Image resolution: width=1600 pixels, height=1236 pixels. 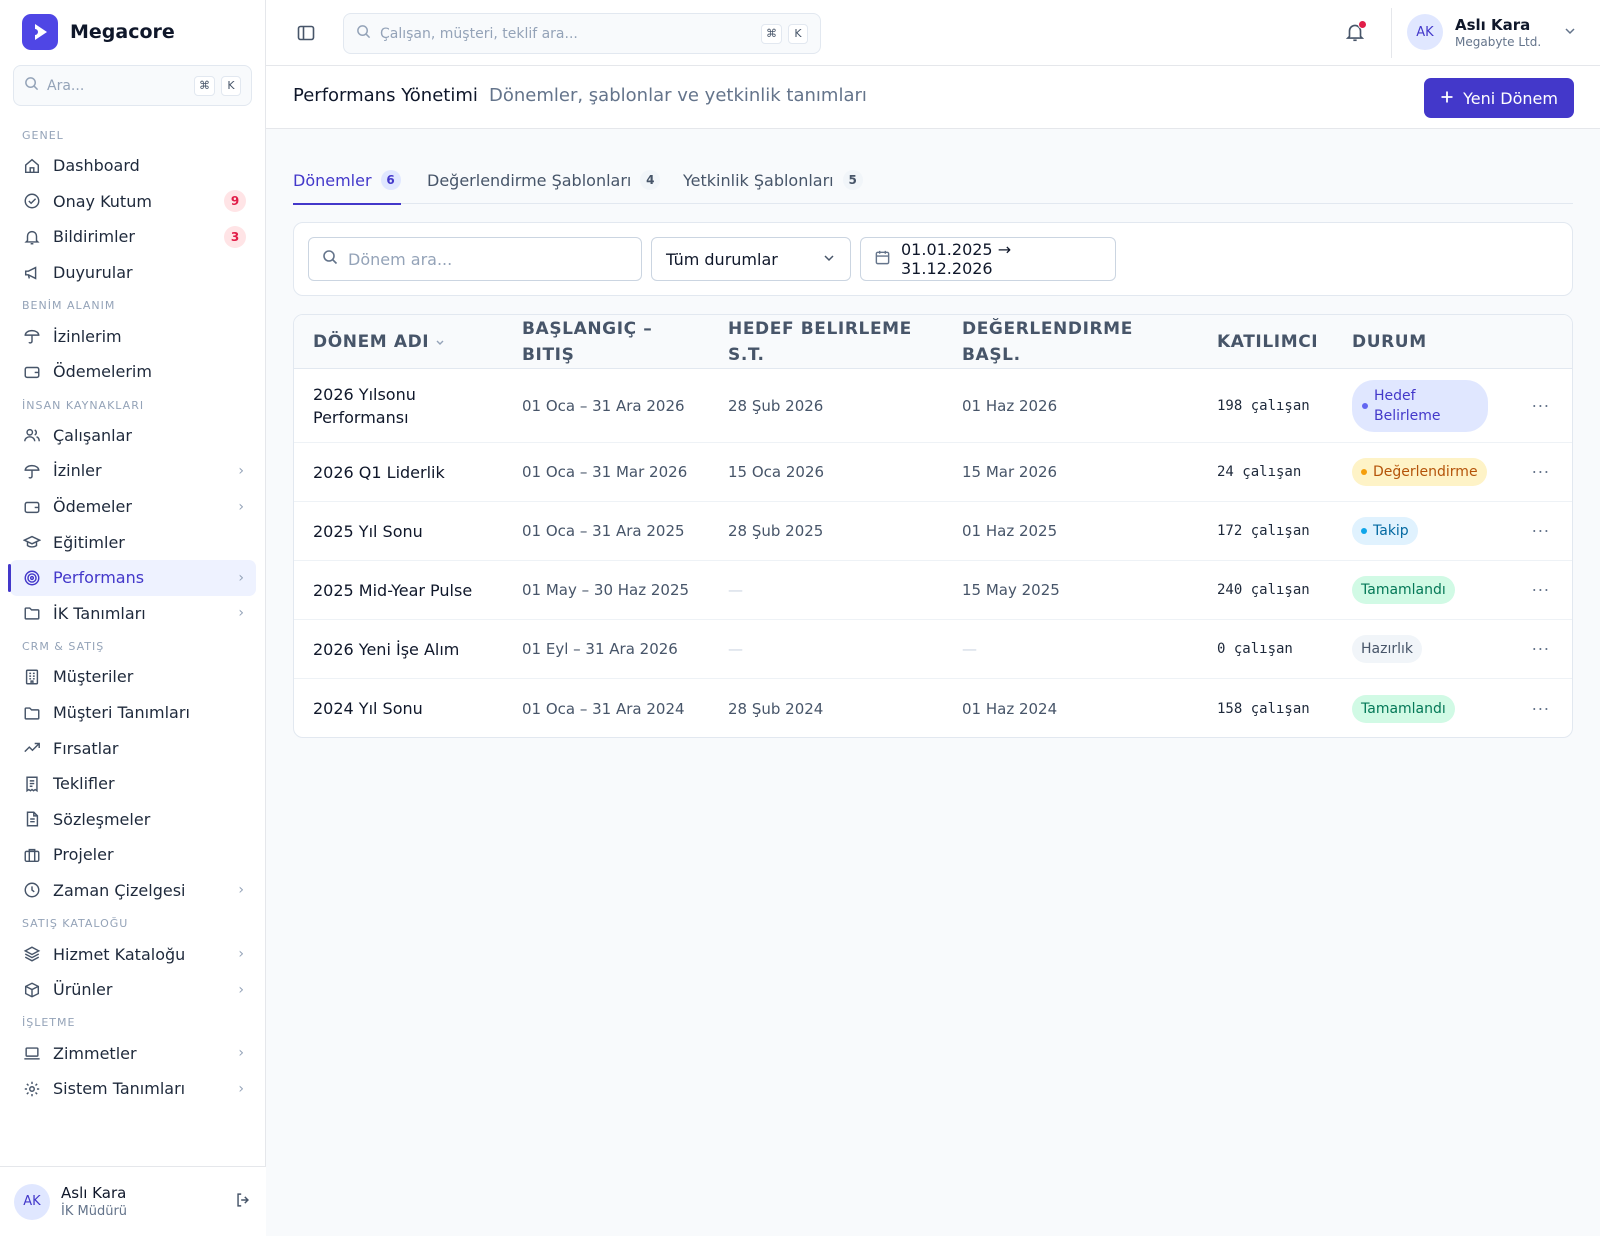 I want to click on status-badge-label: Takip, so click(x=1391, y=531).